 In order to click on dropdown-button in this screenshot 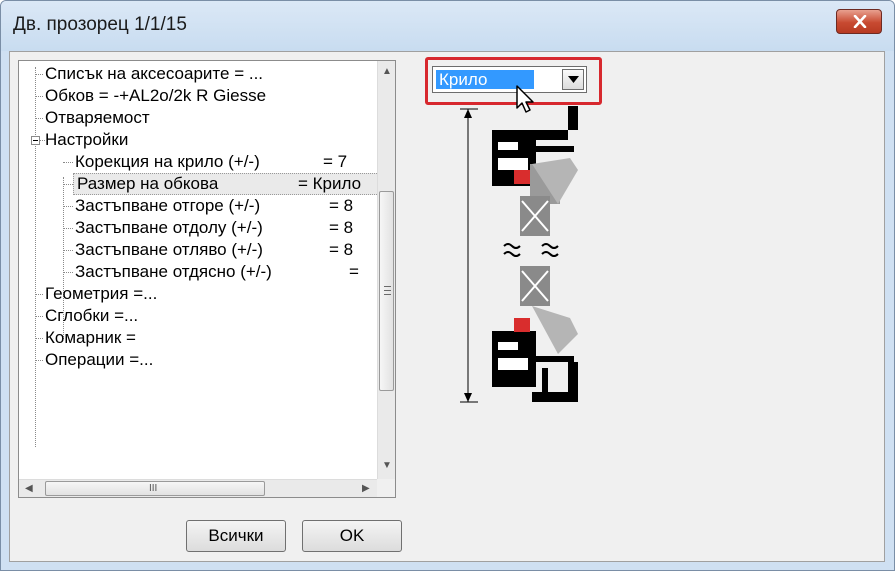, I will do `click(573, 79)`.